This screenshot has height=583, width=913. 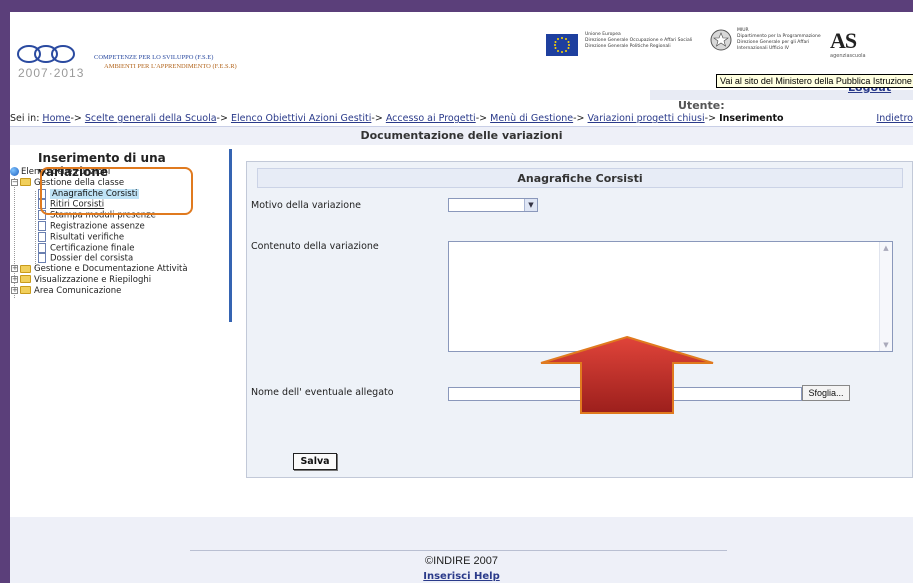 What do you see at coordinates (461, 136) in the screenshot?
I see `page-title: Documentazione delle variazioni` at bounding box center [461, 136].